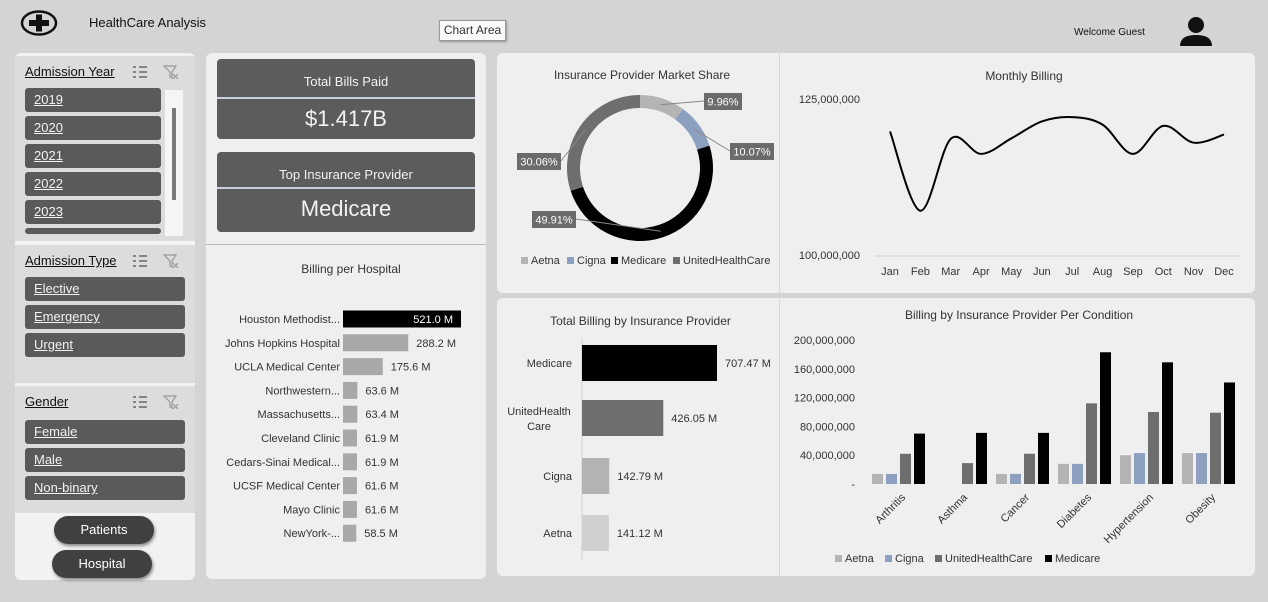 This screenshot has height=602, width=1268. What do you see at coordinates (346, 208) in the screenshot?
I see `top-provider-value: Medicare` at bounding box center [346, 208].